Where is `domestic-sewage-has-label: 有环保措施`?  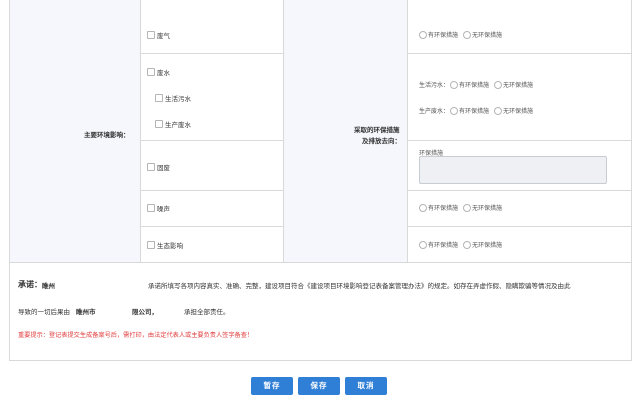
domestic-sewage-has-label: 有环保措施 is located at coordinates (474, 85).